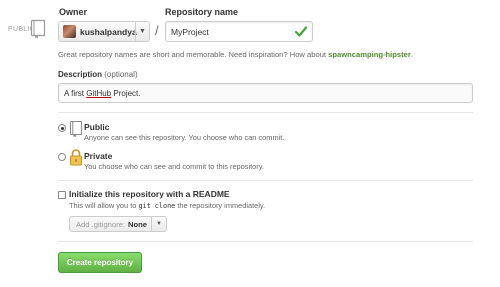  I want to click on description-value-link: GitHub, so click(99, 93).